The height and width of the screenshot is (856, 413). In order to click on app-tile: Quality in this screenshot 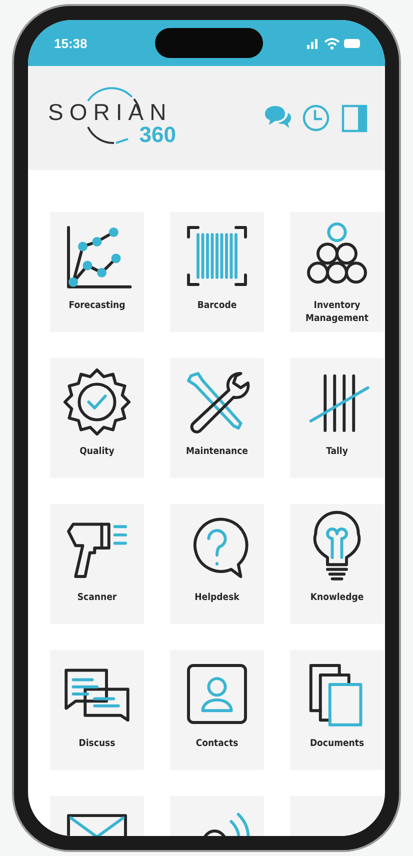, I will do `click(97, 418)`.